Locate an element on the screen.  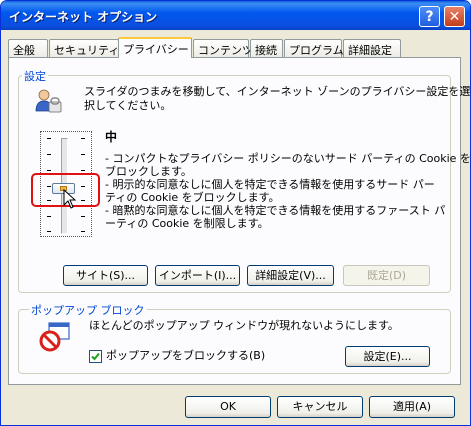
block-popups-checkbox is located at coordinates (95, 356).